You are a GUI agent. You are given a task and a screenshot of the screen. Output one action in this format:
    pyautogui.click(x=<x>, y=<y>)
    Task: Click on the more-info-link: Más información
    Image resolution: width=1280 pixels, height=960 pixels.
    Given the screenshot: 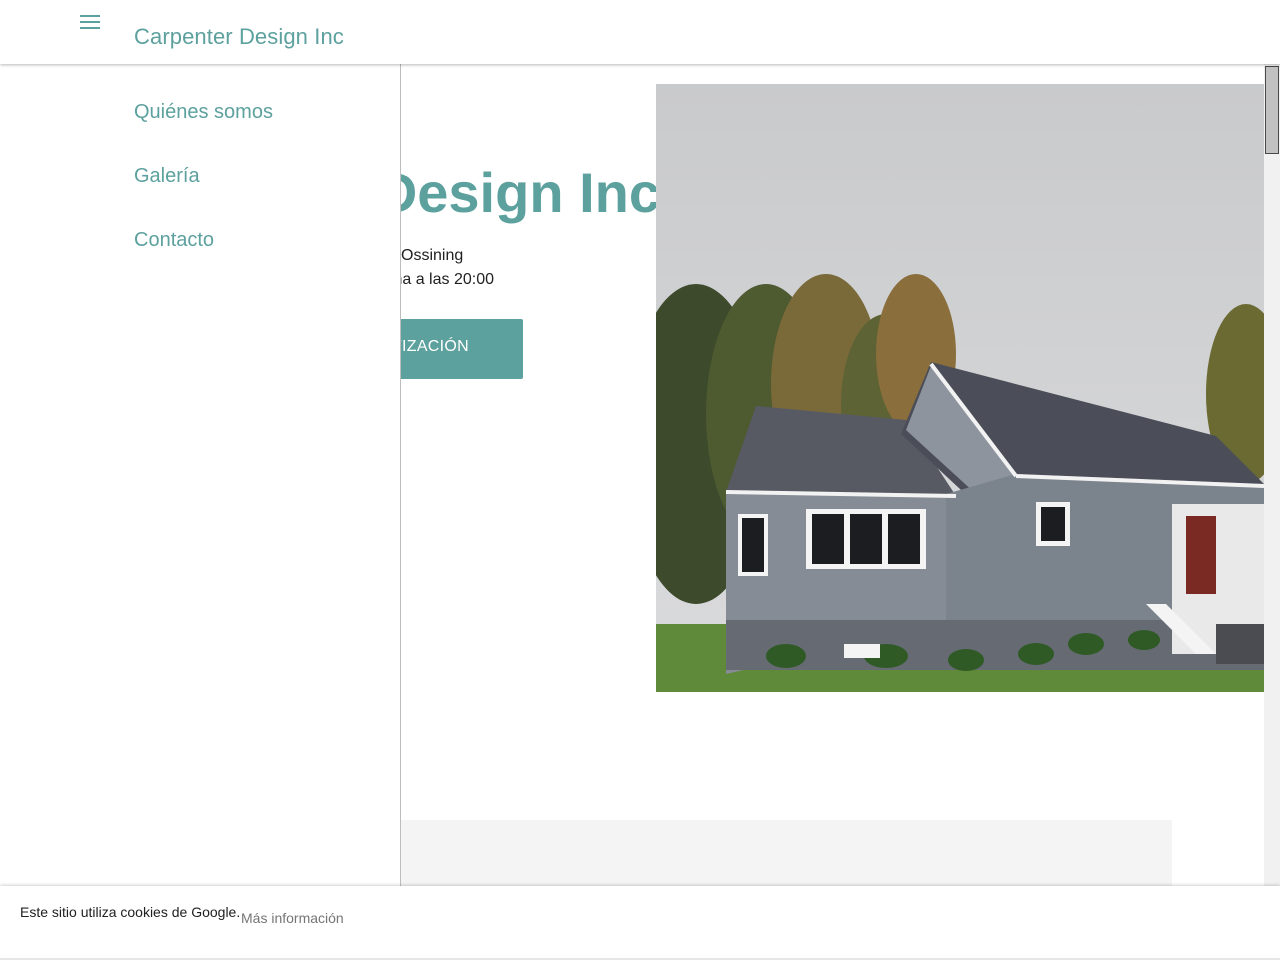 What is the action you would take?
    pyautogui.click(x=292, y=918)
    